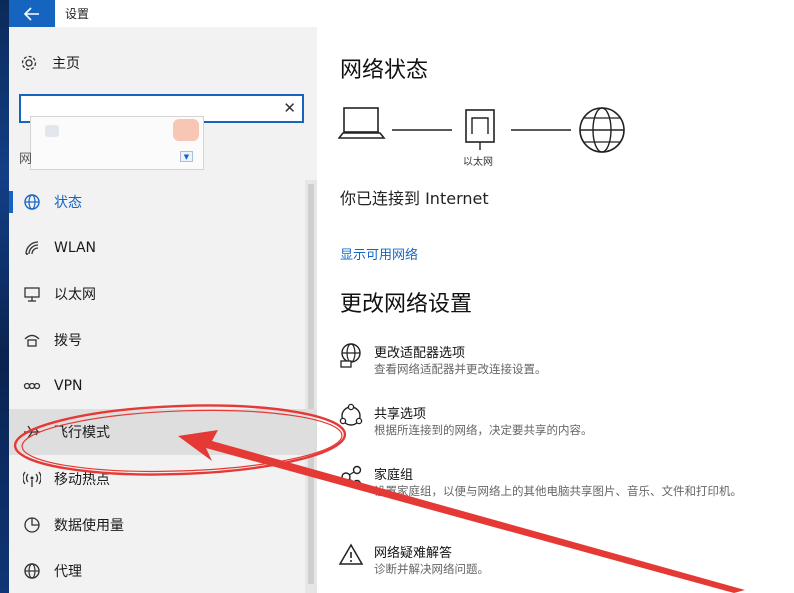 This screenshot has height=593, width=794. I want to click on option-description: 诊断并解决网络问题。, so click(431, 569).